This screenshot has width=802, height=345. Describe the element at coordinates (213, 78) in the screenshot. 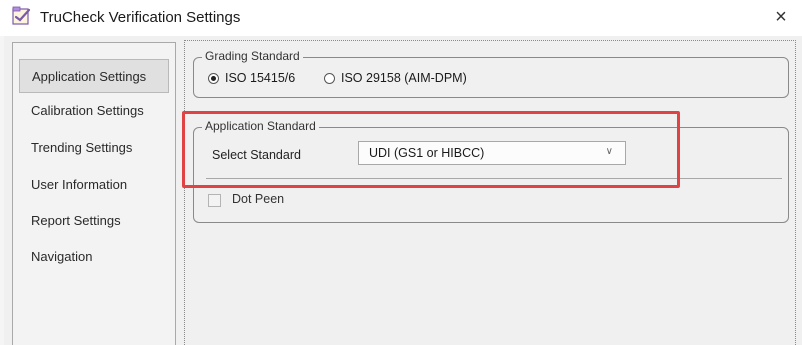

I see `radio-button-checked` at that location.